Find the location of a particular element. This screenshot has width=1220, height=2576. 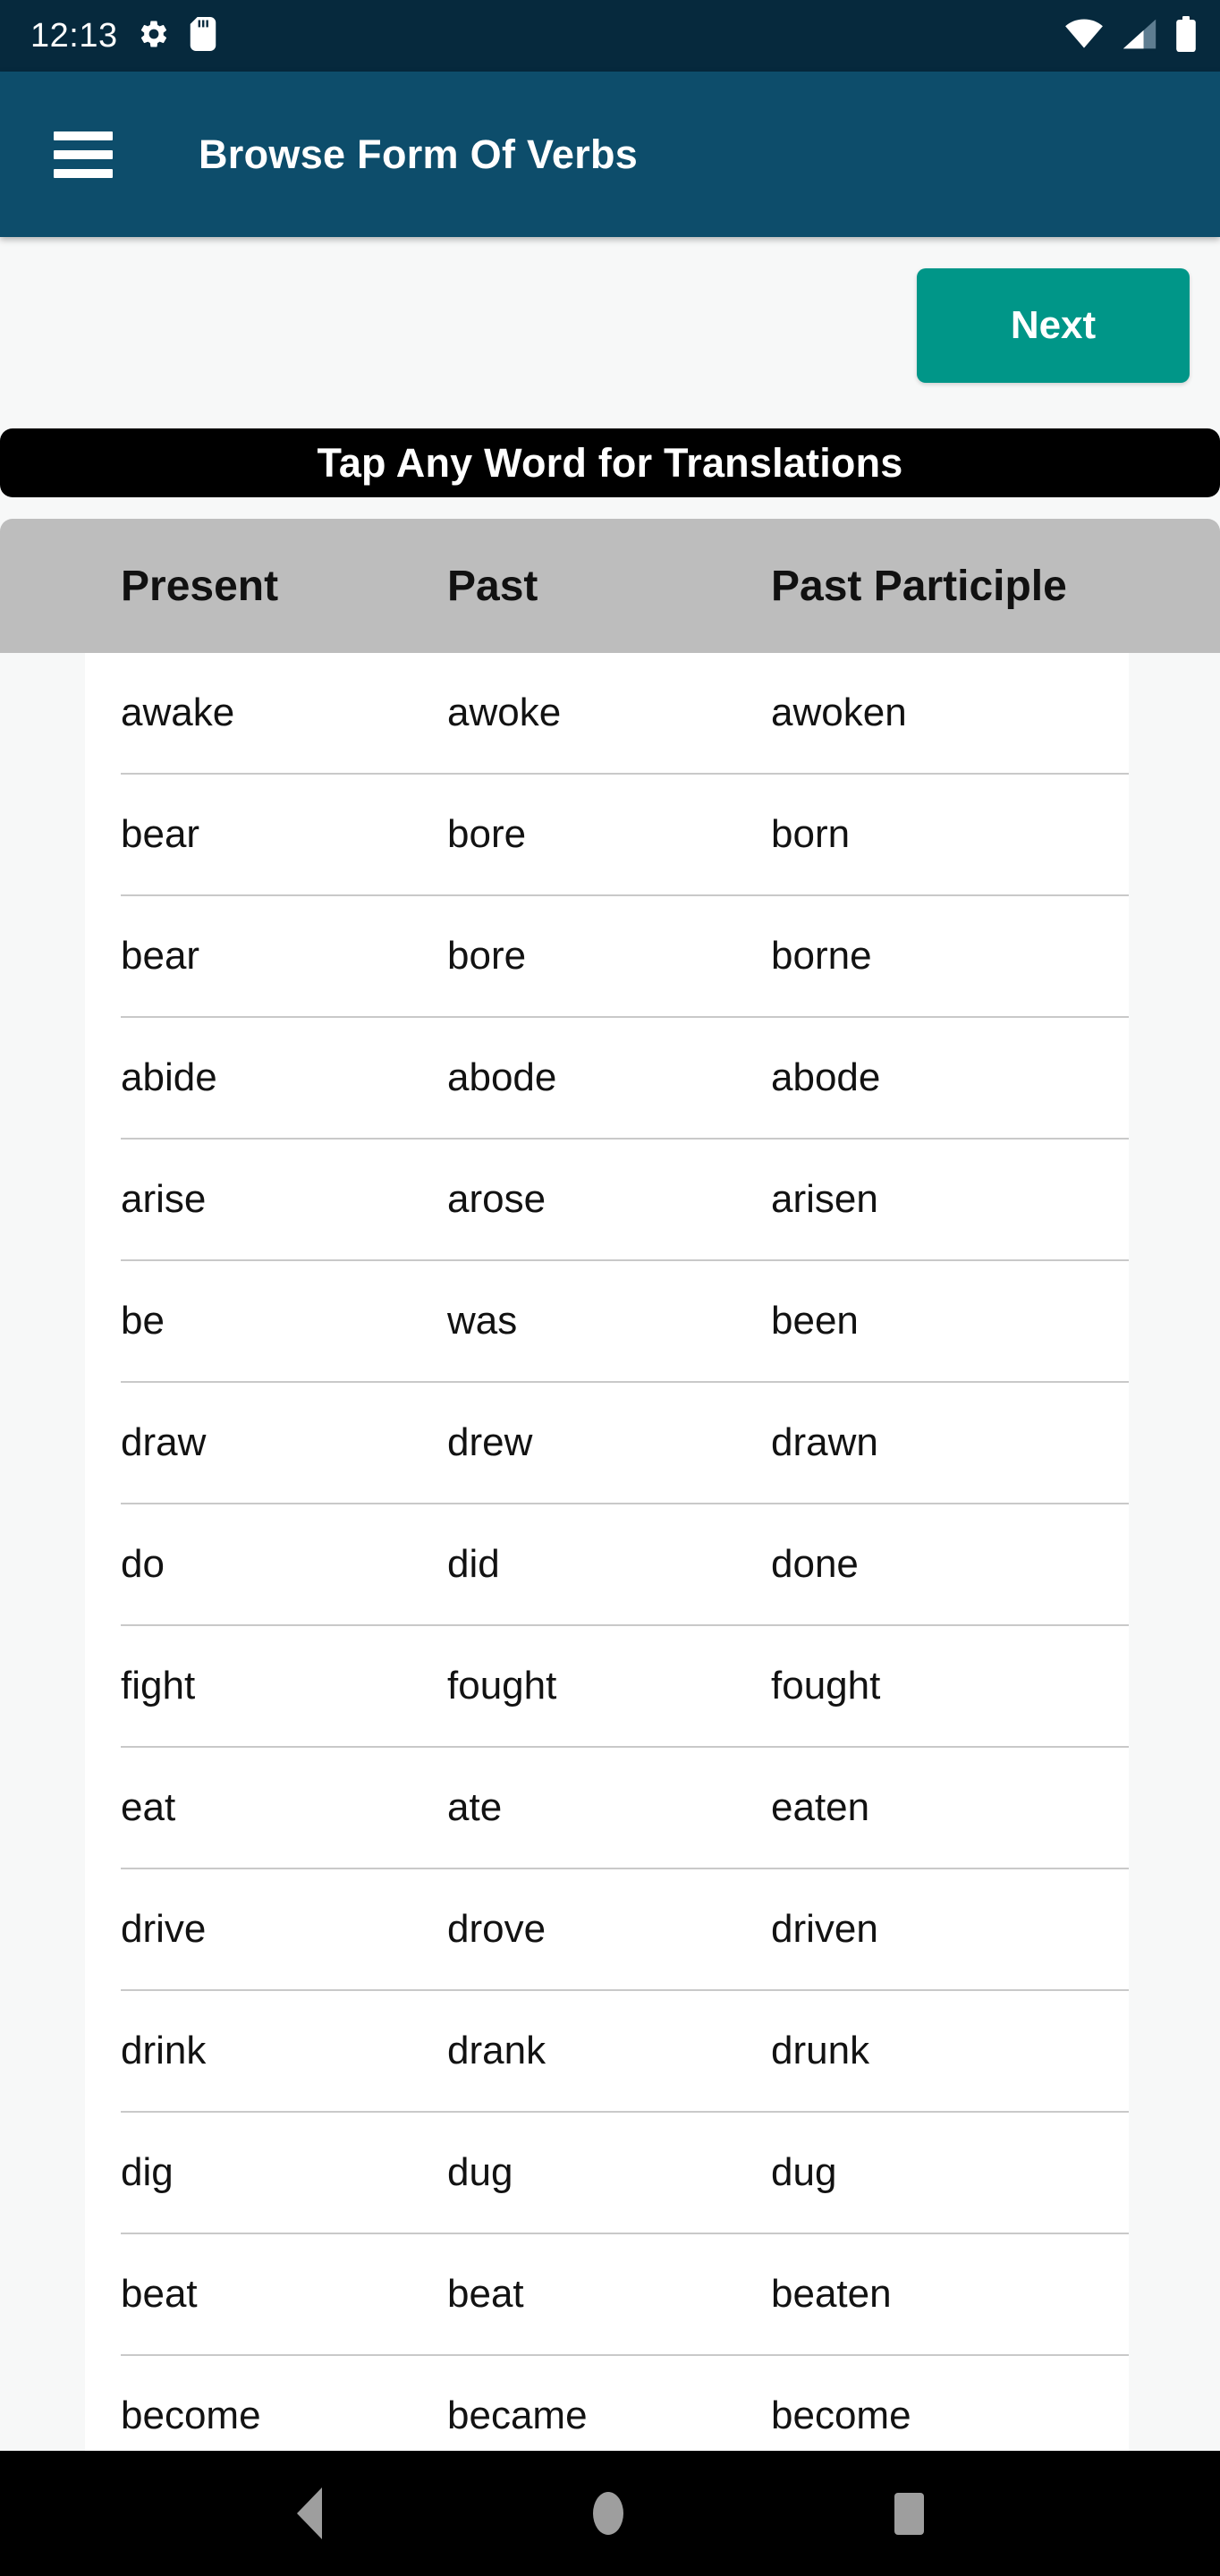

hamburger-menu-icon is located at coordinates (83, 154).